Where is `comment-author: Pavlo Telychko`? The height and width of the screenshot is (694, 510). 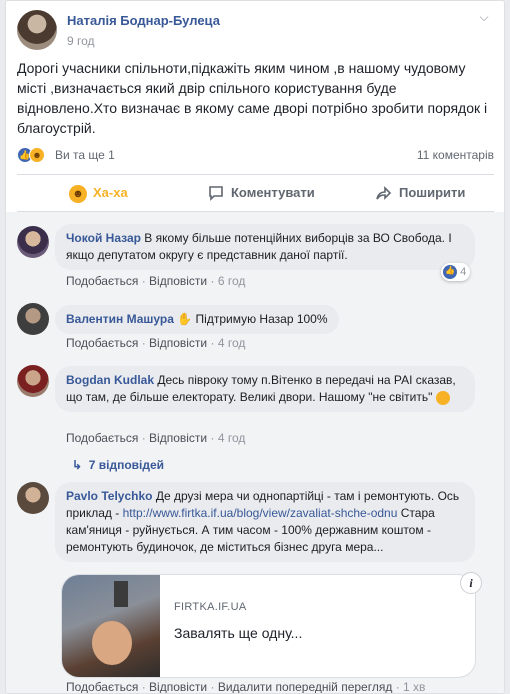 comment-author: Pavlo Telychko is located at coordinates (109, 496).